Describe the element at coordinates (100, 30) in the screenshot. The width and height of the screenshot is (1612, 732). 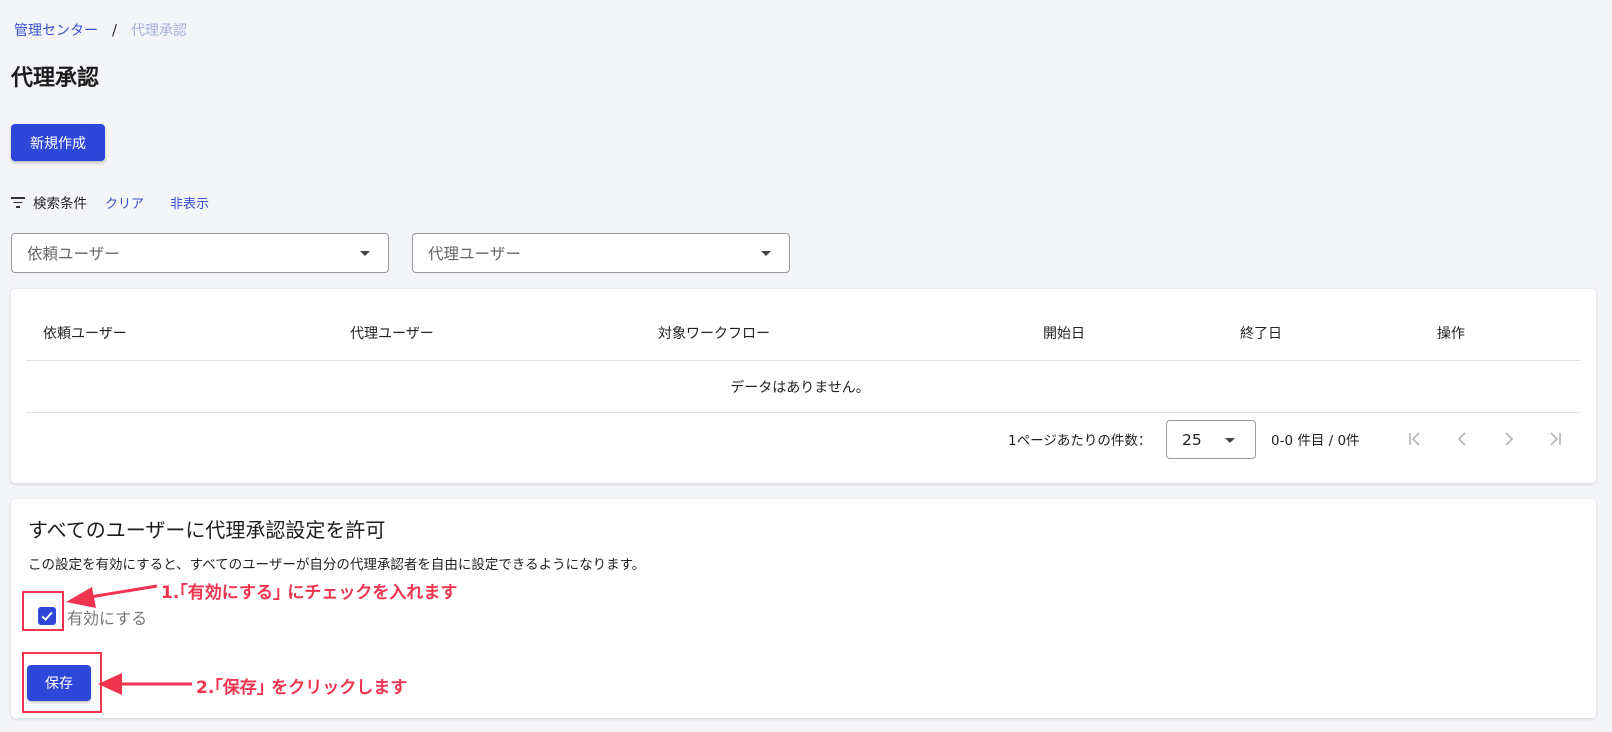
I see `breadcrumb: 管理センター / 代理承認` at that location.